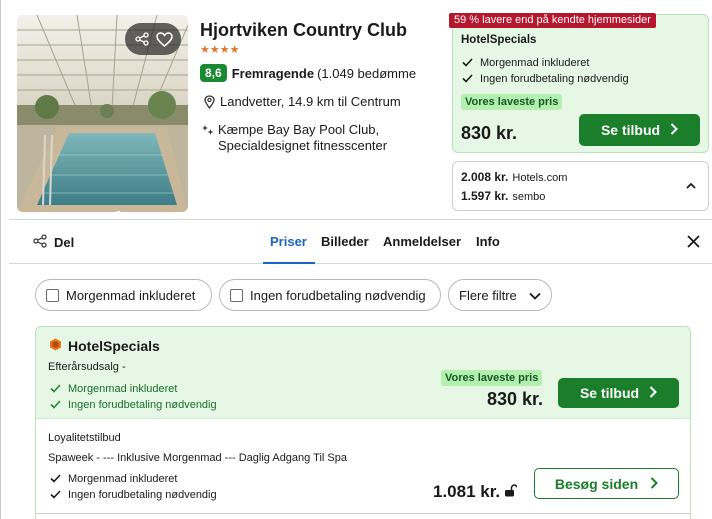 The height and width of the screenshot is (519, 712). What do you see at coordinates (366, 73) in the screenshot?
I see `review-count: (1.049 bedømmelser)` at bounding box center [366, 73].